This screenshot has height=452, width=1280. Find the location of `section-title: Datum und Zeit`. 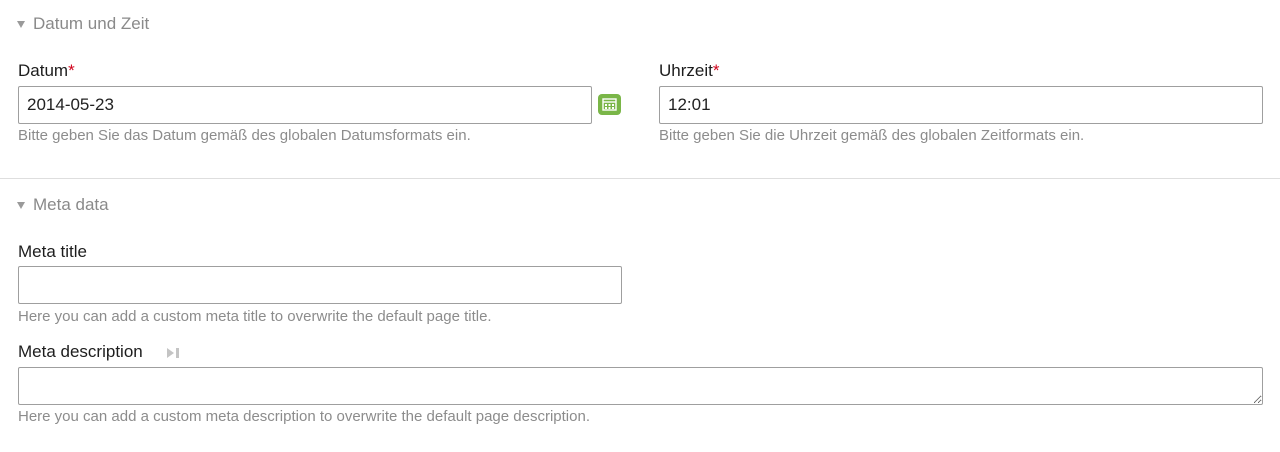

section-title: Datum und Zeit is located at coordinates (91, 23).